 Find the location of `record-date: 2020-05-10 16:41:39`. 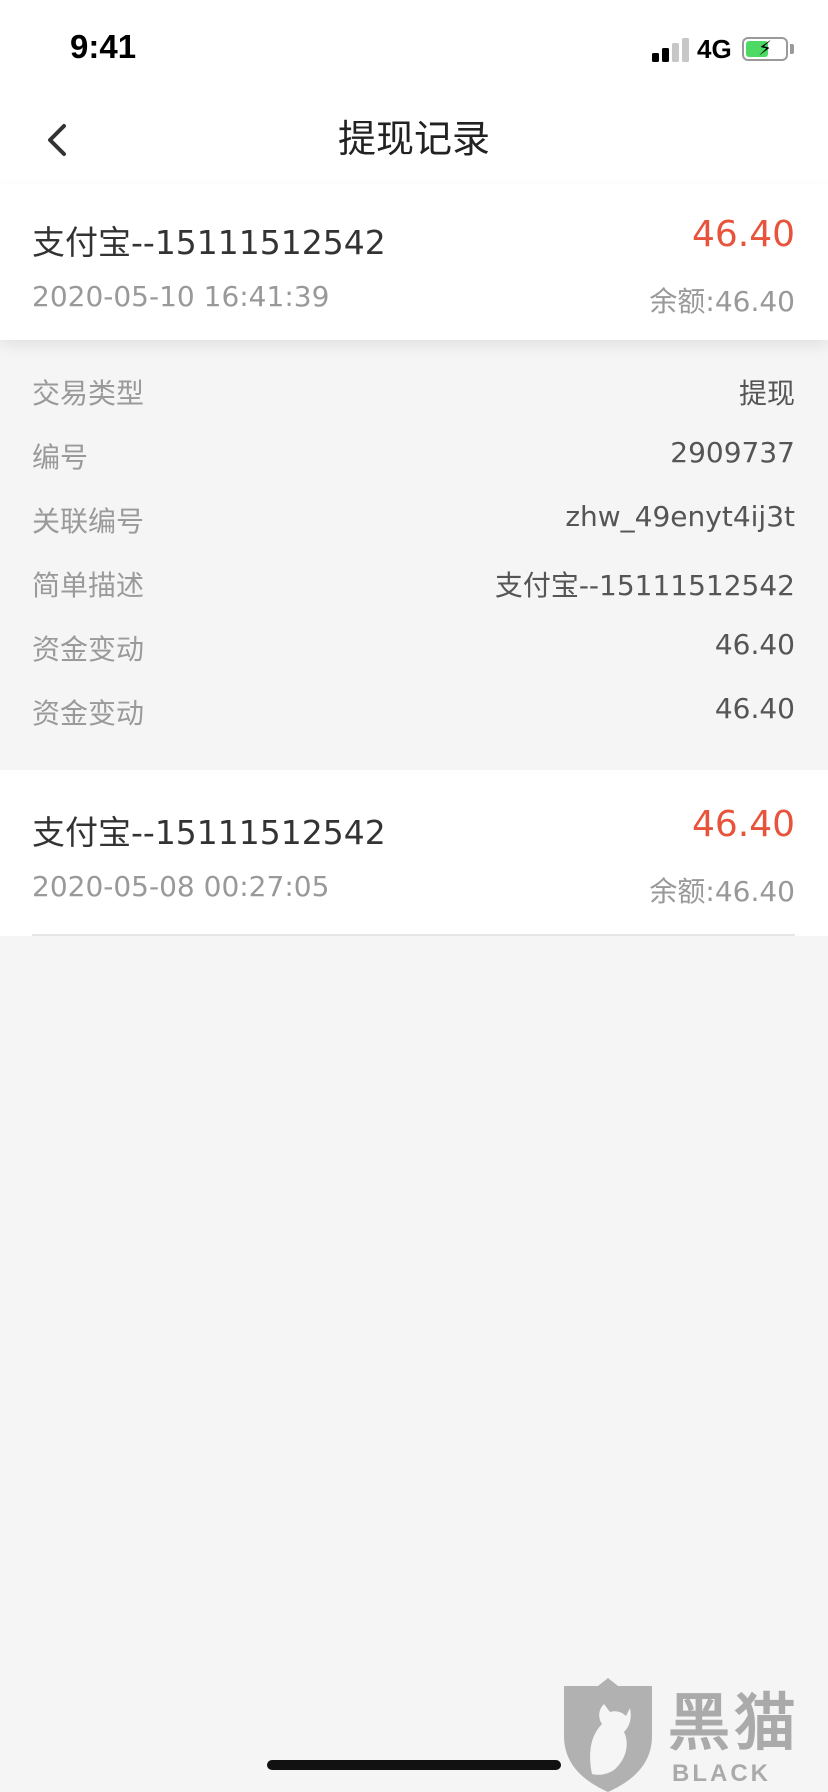

record-date: 2020-05-10 16:41:39 is located at coordinates (181, 296).